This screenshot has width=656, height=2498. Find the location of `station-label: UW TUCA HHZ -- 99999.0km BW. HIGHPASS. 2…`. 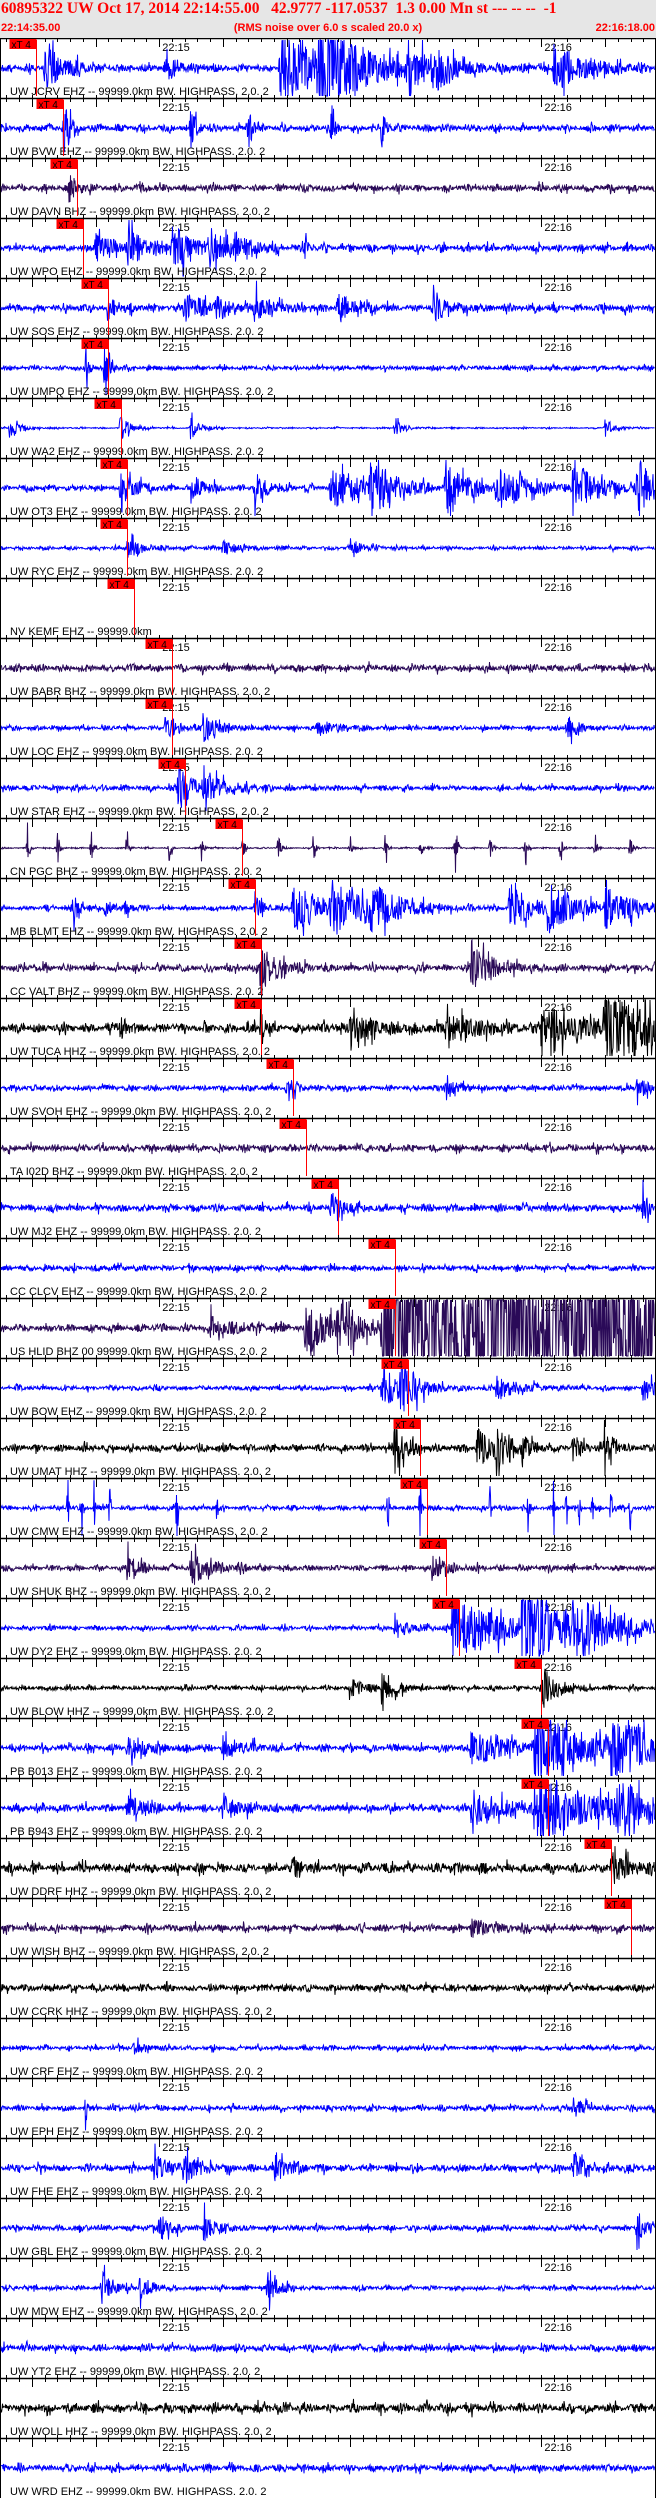

station-label: UW TUCA HHZ -- 99999.0km BW. HIGHPASS. 2… is located at coordinates (140, 1052).